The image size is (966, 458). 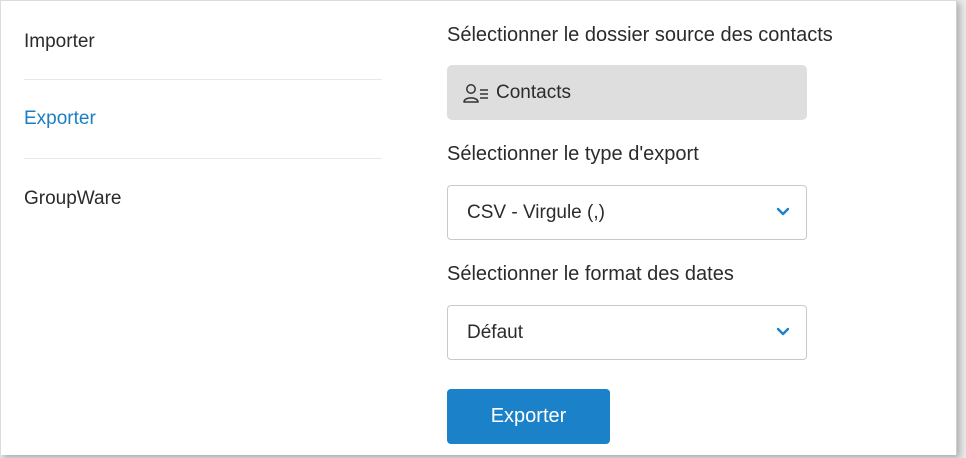 I want to click on date-format-label: Sélectionner le format des dates, so click(x=590, y=274).